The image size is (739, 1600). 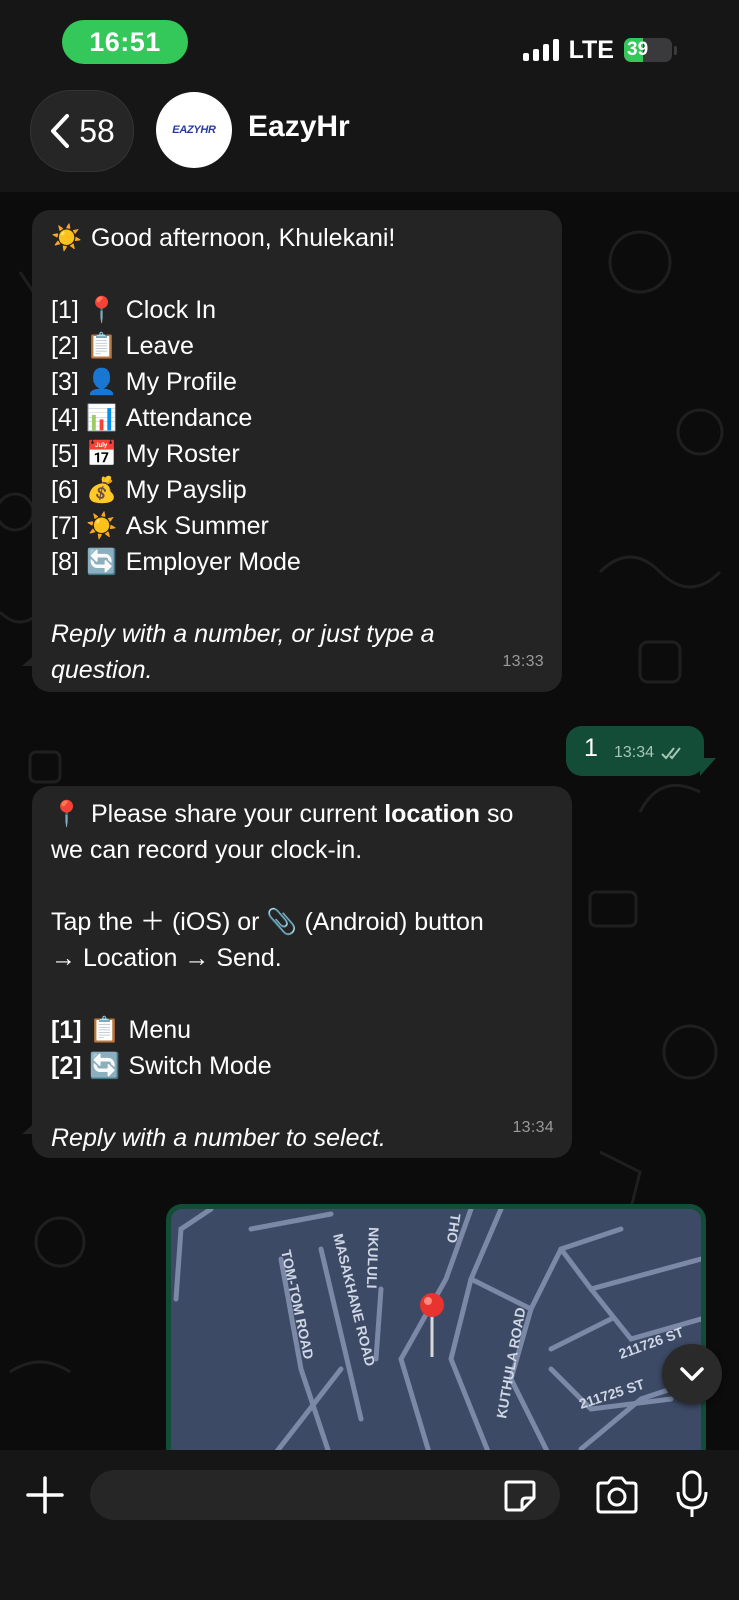 I want to click on menu-item: [2] 📋 Leave, so click(x=296, y=346).